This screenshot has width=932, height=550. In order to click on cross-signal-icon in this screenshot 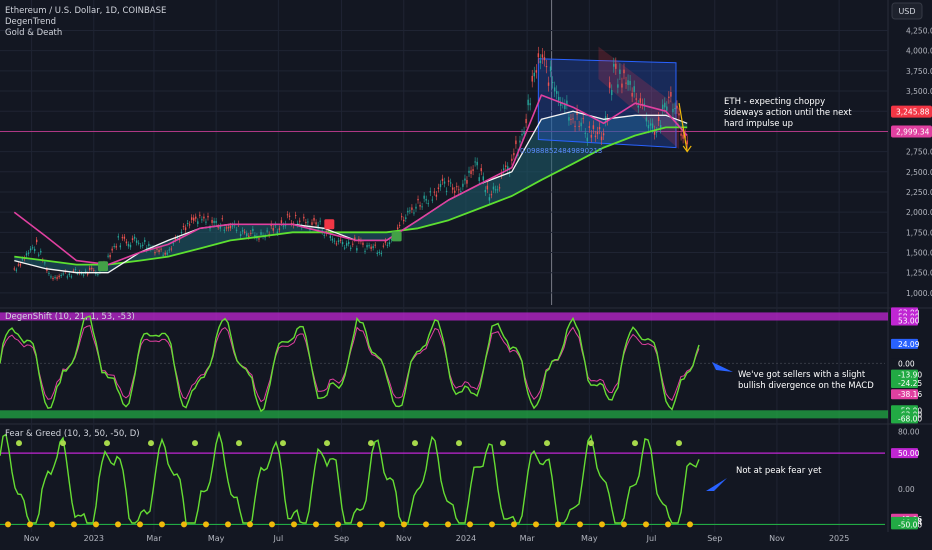, I will do `click(396, 236)`.